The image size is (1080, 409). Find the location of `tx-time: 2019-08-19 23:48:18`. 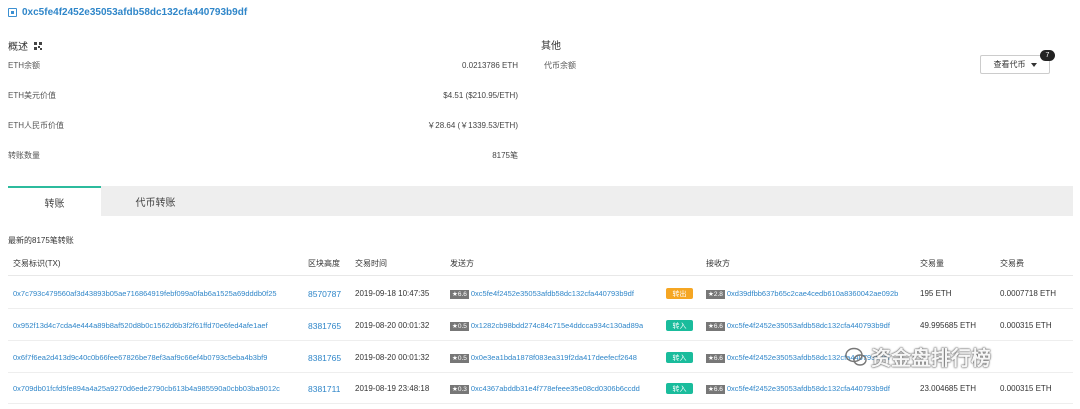

tx-time: 2019-08-19 23:48:18 is located at coordinates (392, 388).